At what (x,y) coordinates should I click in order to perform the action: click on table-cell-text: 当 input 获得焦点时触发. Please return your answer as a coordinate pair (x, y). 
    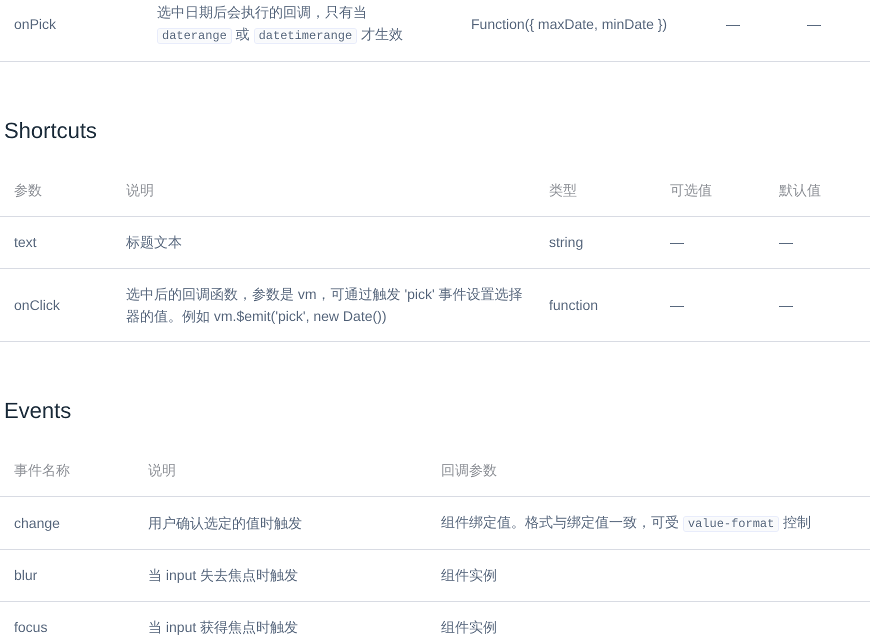
    Looking at the image, I should click on (224, 628).